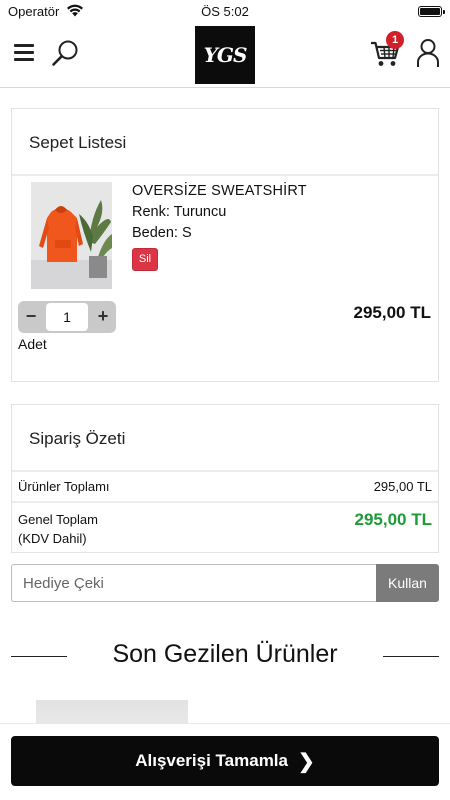 This screenshot has width=450, height=800. I want to click on item-price: 295,00 TL, so click(392, 312).